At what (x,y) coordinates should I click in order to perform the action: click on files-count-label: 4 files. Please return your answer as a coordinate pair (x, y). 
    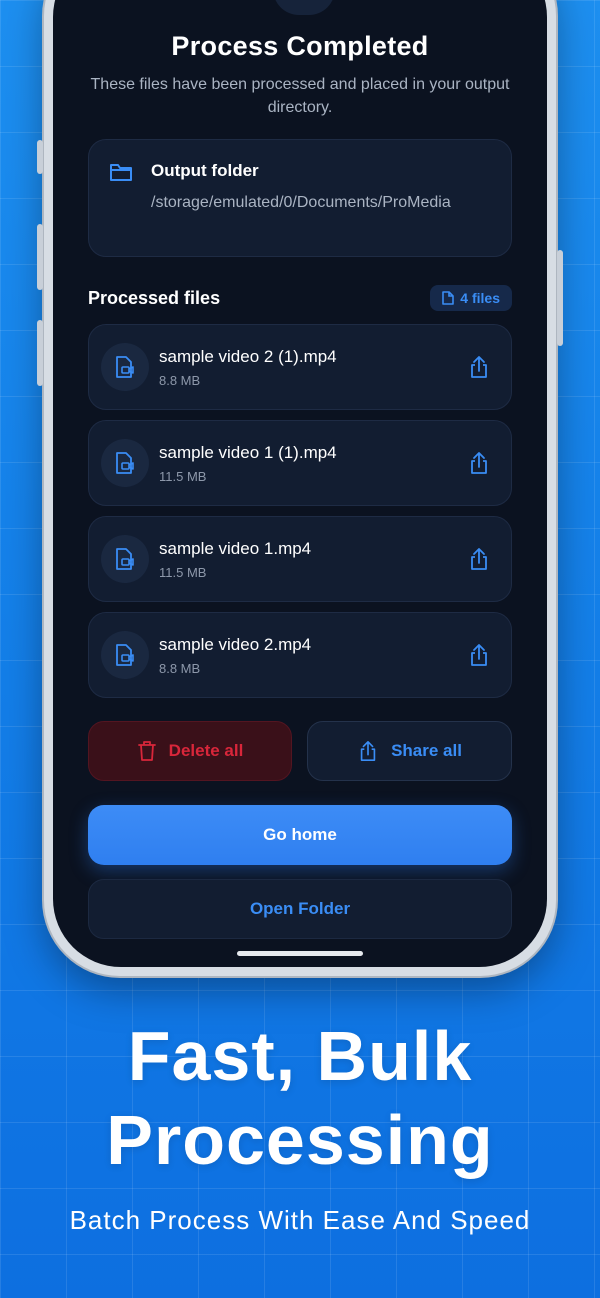
    Looking at the image, I should click on (480, 298).